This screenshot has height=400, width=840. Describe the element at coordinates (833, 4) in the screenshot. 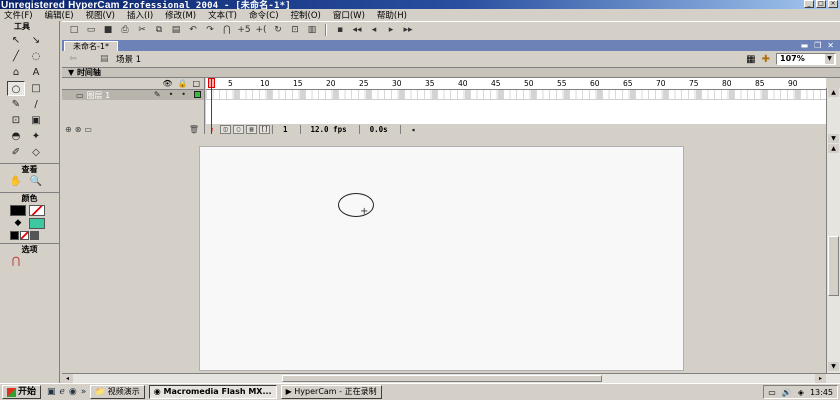

I see `close-button: ×` at that location.